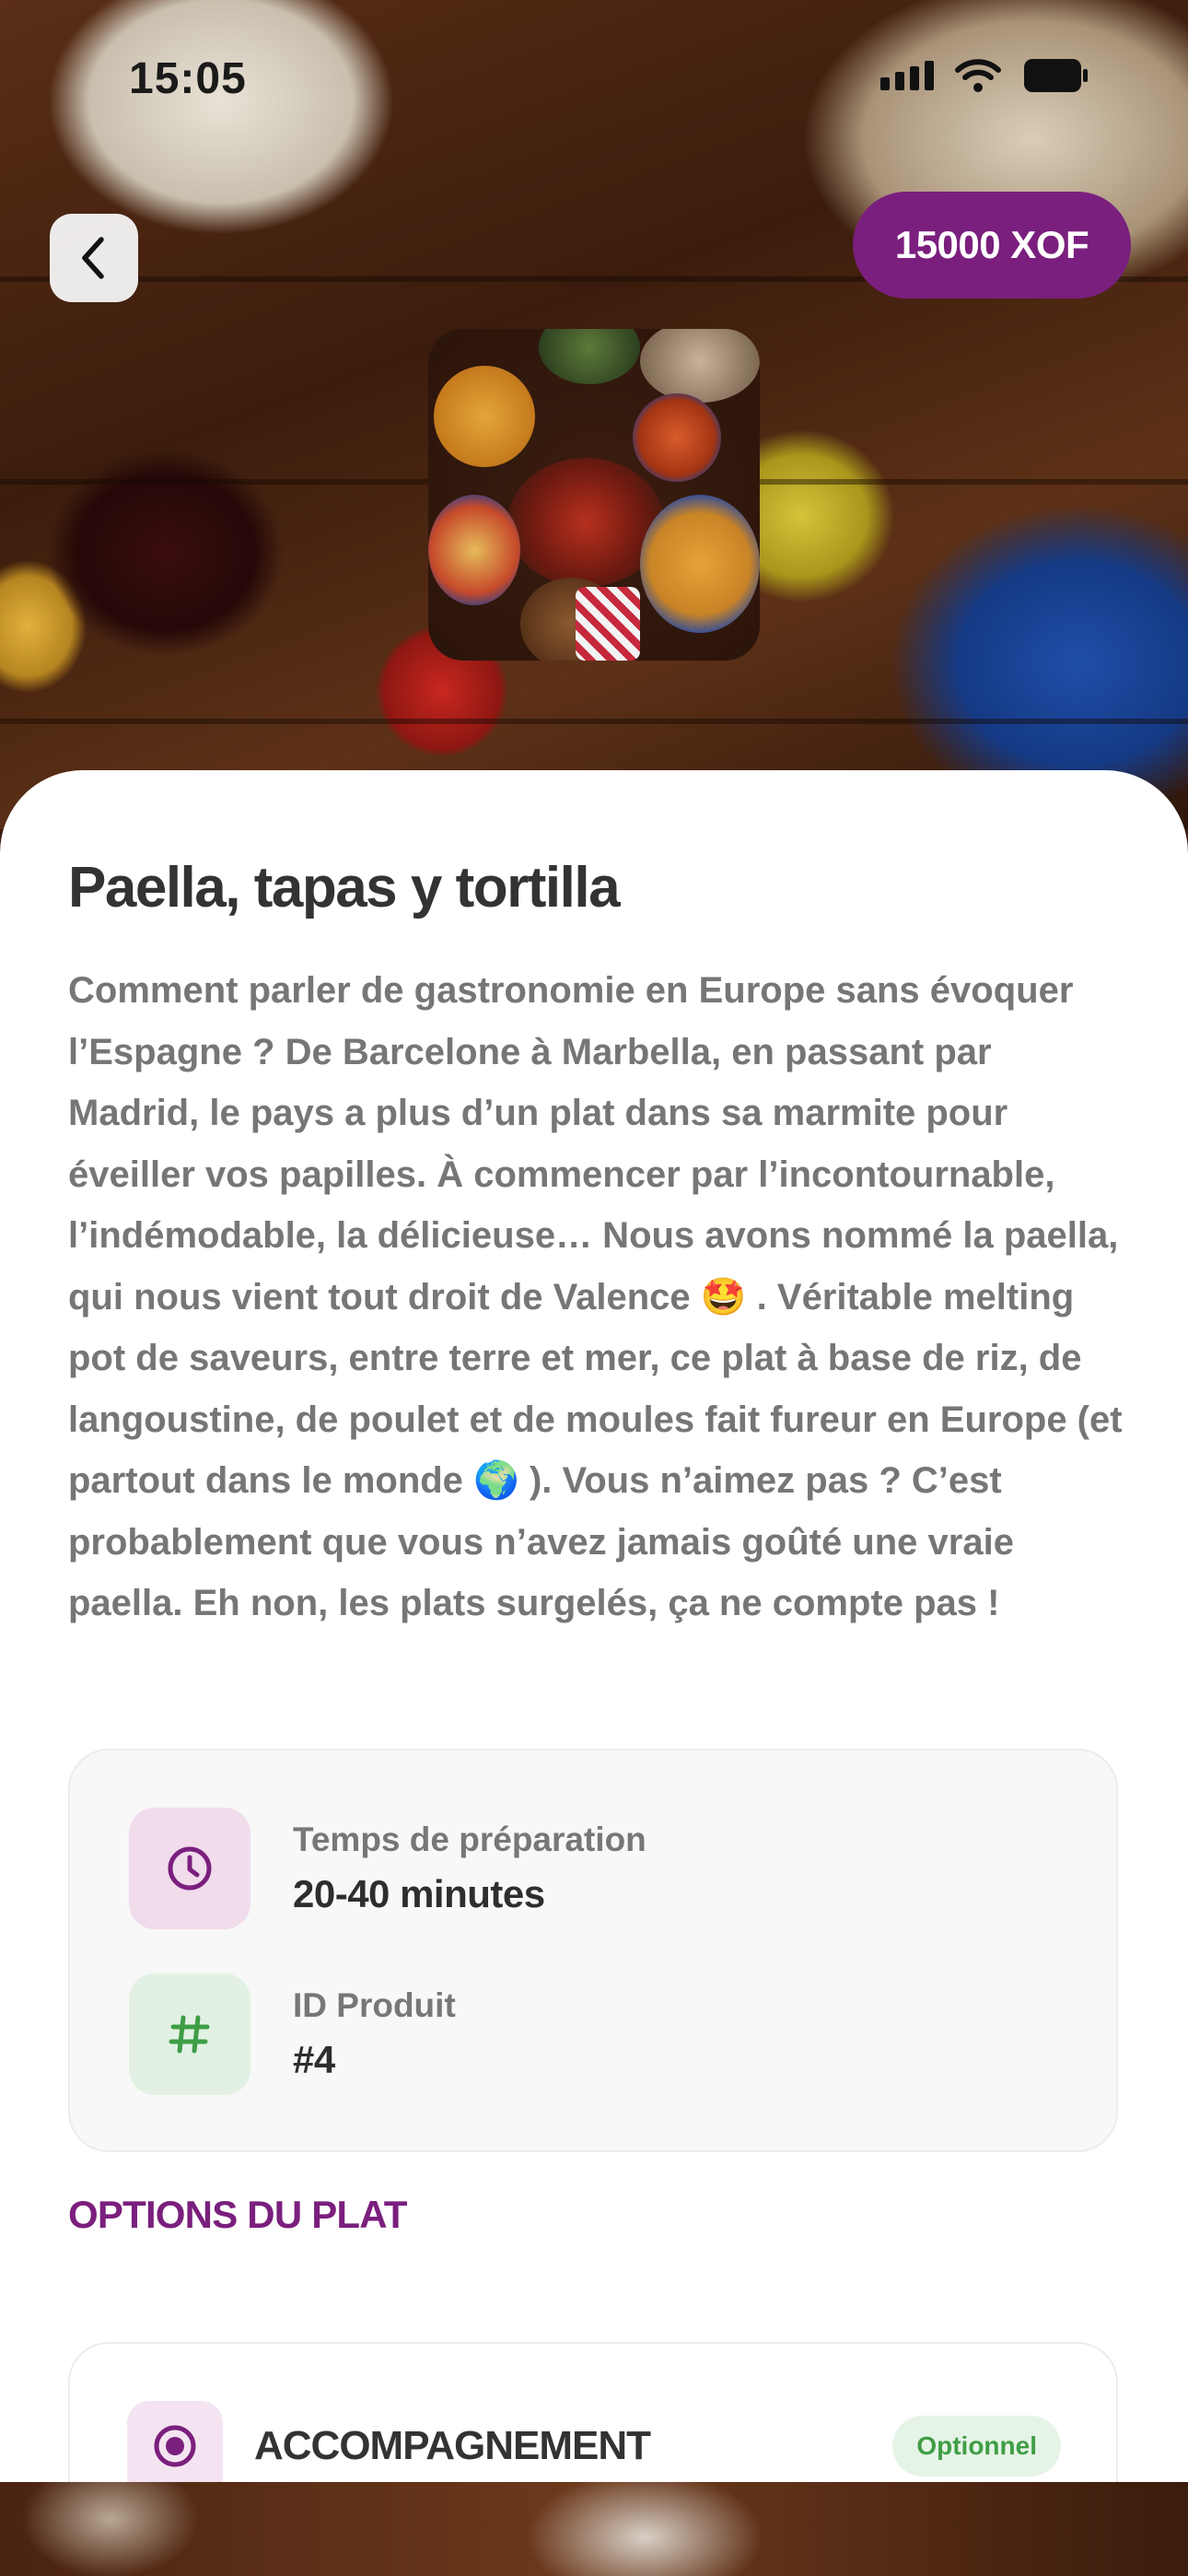 Image resolution: width=1188 pixels, height=2576 pixels. I want to click on chevron-left-icon, so click(93, 258).